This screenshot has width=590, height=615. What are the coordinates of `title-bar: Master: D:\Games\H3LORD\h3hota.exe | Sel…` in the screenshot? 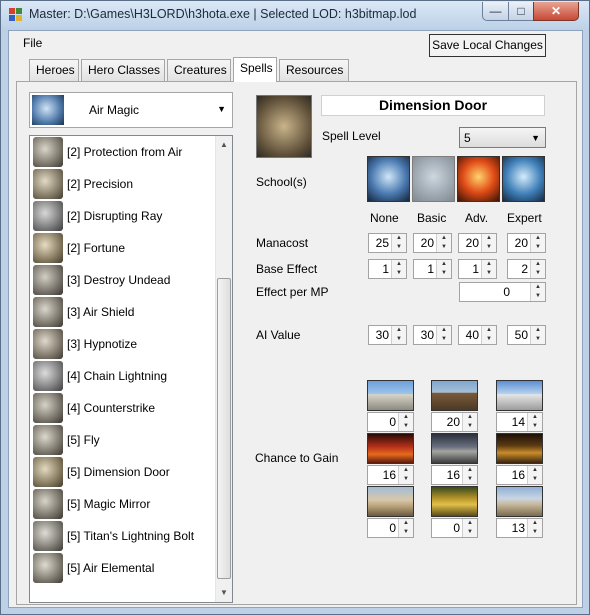 It's located at (295, 15).